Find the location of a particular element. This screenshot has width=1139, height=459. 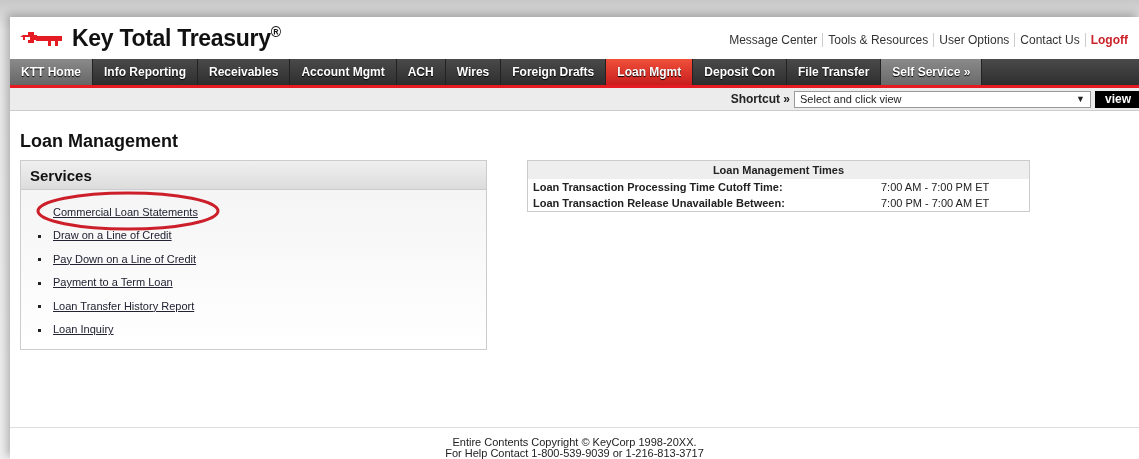

shortcut-label: Shortcut » is located at coordinates (760, 99).